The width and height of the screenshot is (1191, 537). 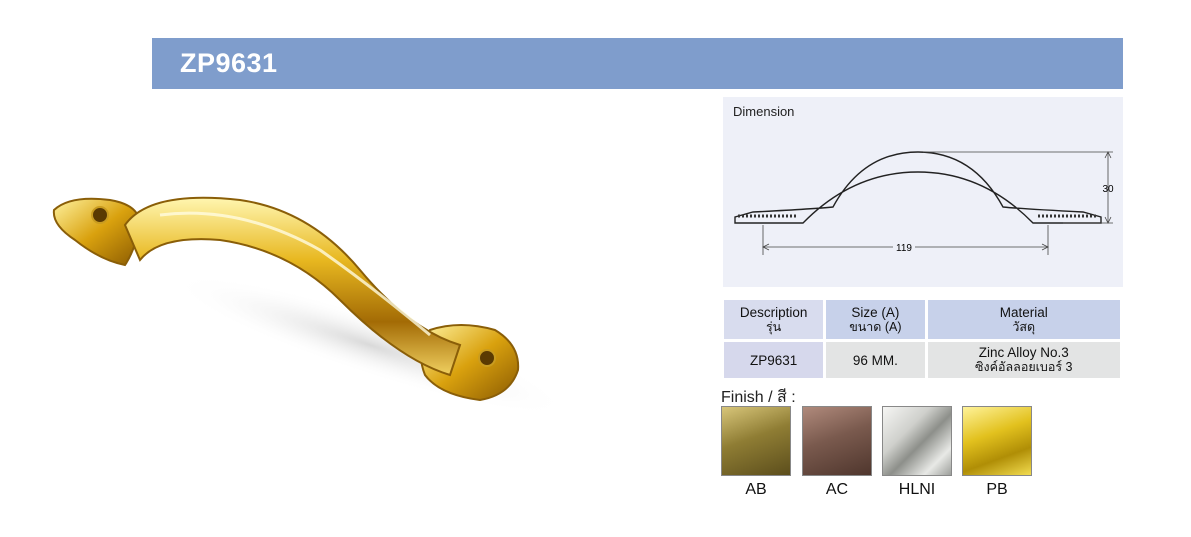 I want to click on size-cell: 96 MM., so click(x=875, y=360).